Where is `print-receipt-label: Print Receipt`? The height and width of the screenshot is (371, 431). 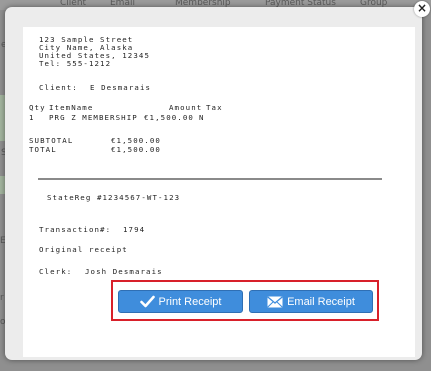 print-receipt-label: Print Receipt is located at coordinates (190, 301).